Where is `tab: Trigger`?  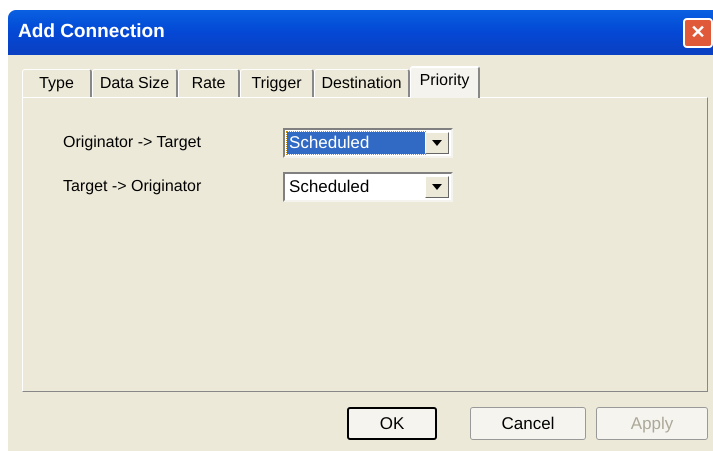
tab: Trigger is located at coordinates (277, 83).